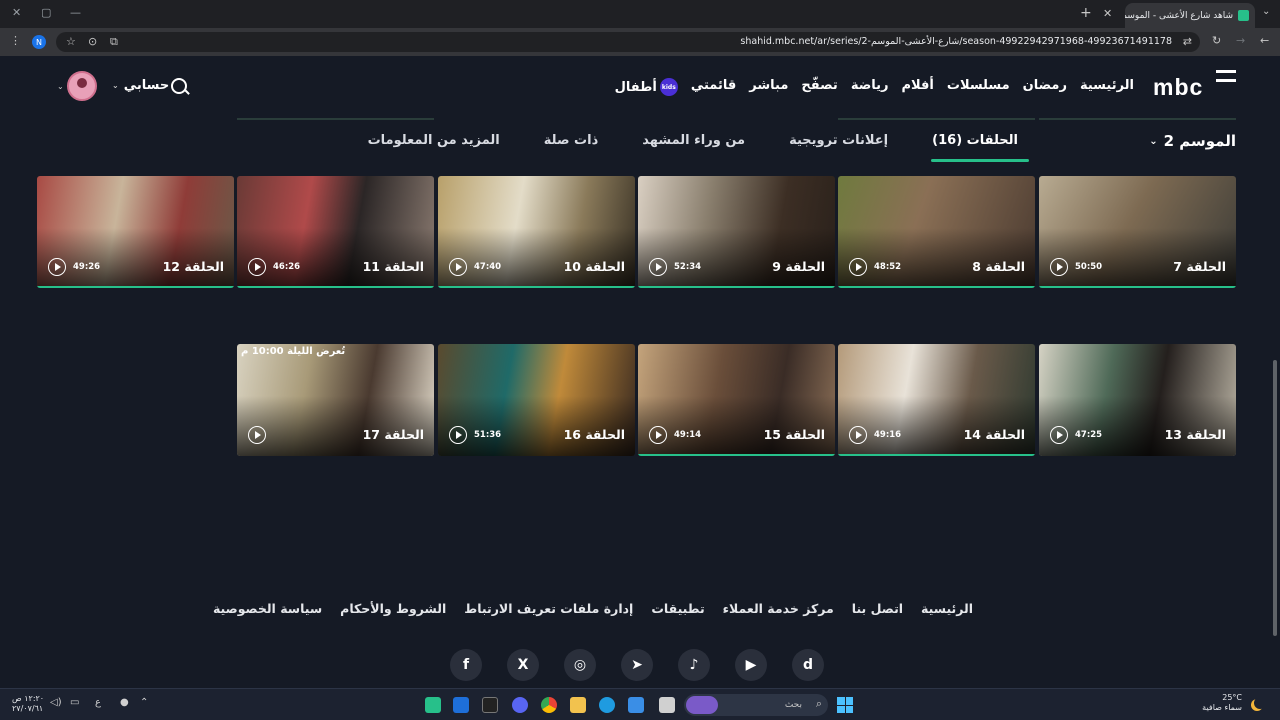 The height and width of the screenshot is (720, 1280). Describe the element at coordinates (1216, 40) in the screenshot. I see `reload-icon: ↻` at that location.